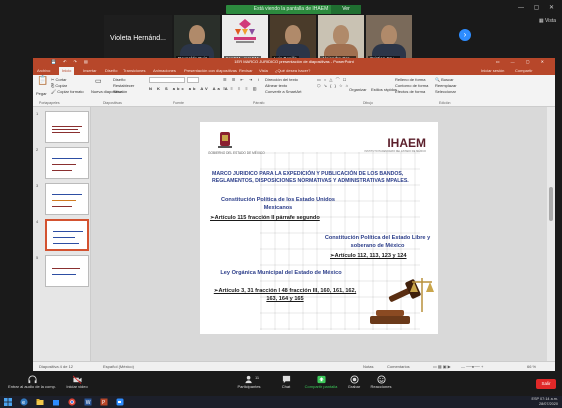  Describe the element at coordinates (111, 71) in the screenshot. I see `tab-design: Diseño` at that location.